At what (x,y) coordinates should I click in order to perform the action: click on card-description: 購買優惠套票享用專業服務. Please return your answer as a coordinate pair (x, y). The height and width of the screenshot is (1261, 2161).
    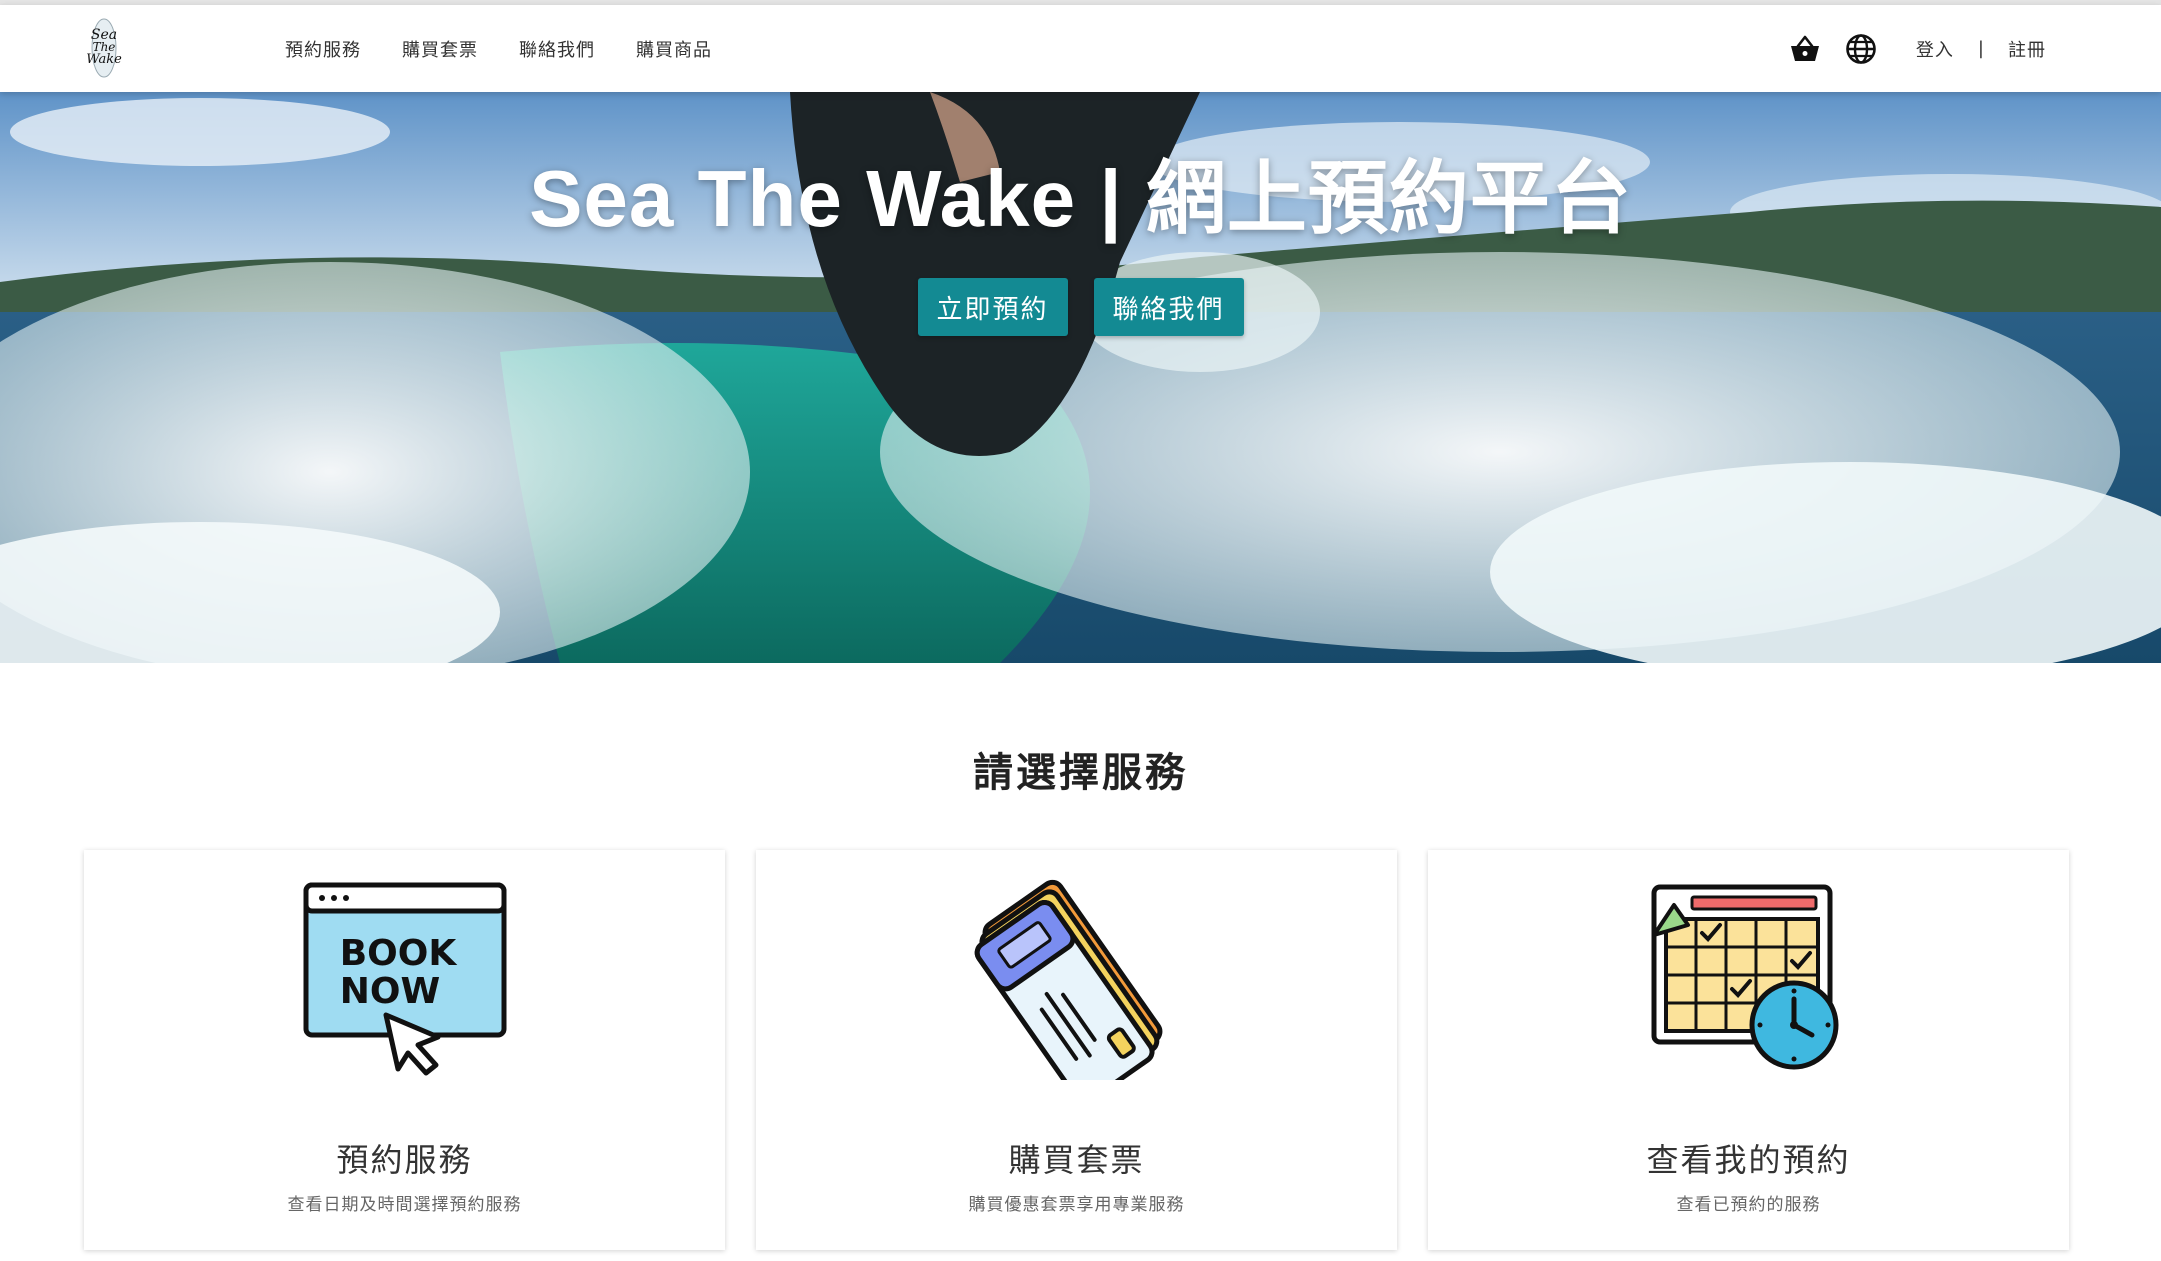
    Looking at the image, I should click on (1076, 1205).